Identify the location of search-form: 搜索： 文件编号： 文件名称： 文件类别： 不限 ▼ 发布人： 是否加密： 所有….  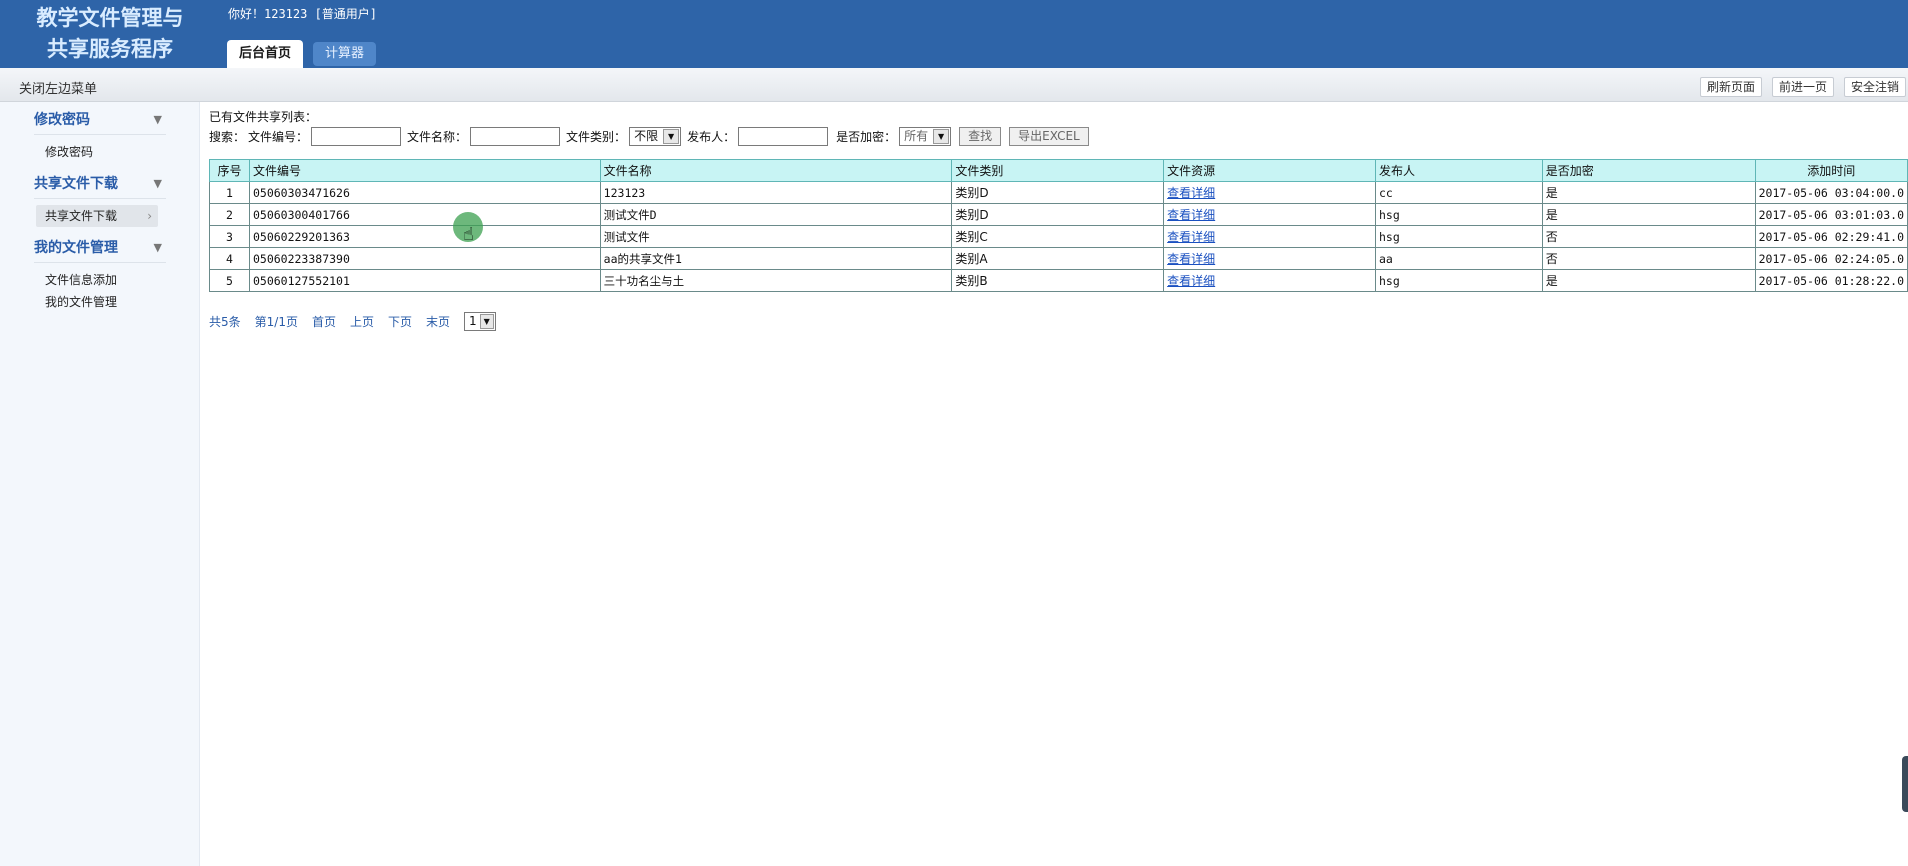
(649, 136).